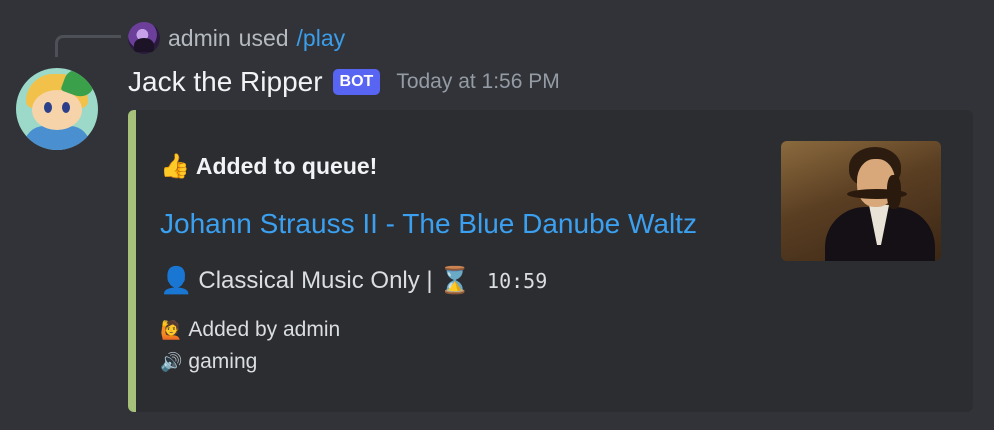 Image resolution: width=994 pixels, height=430 pixels. I want to click on author-name: Jack the Ripper, so click(225, 82).